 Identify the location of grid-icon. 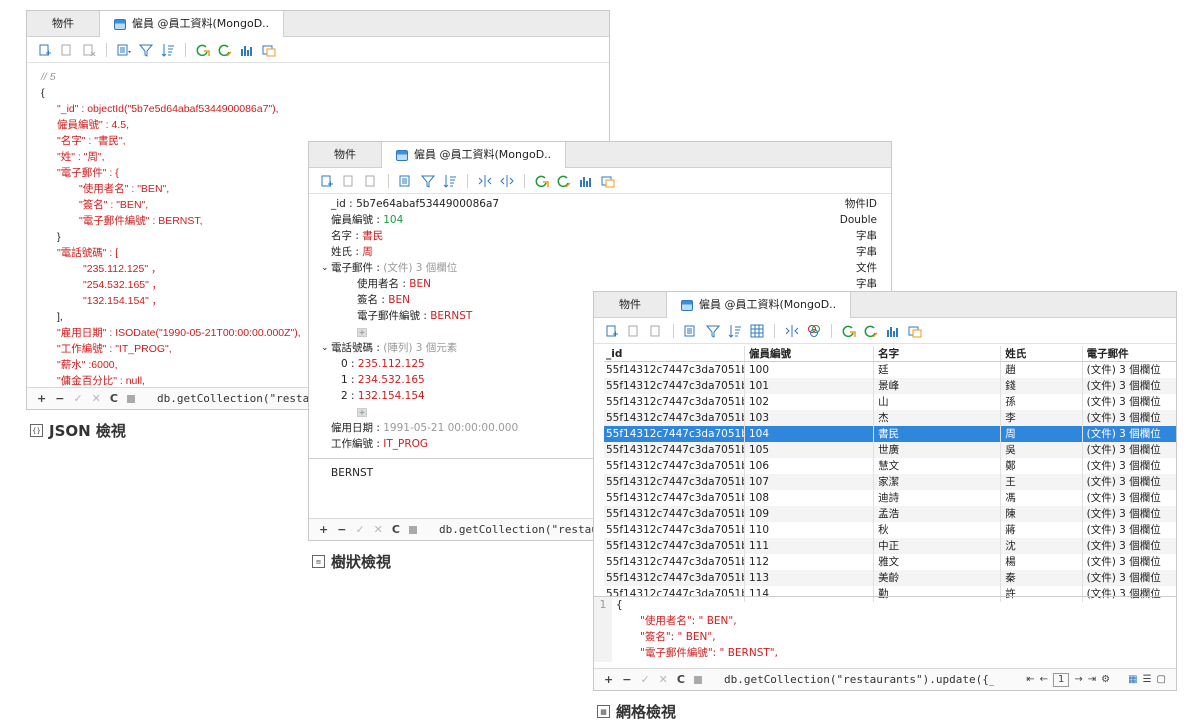
(757, 331).